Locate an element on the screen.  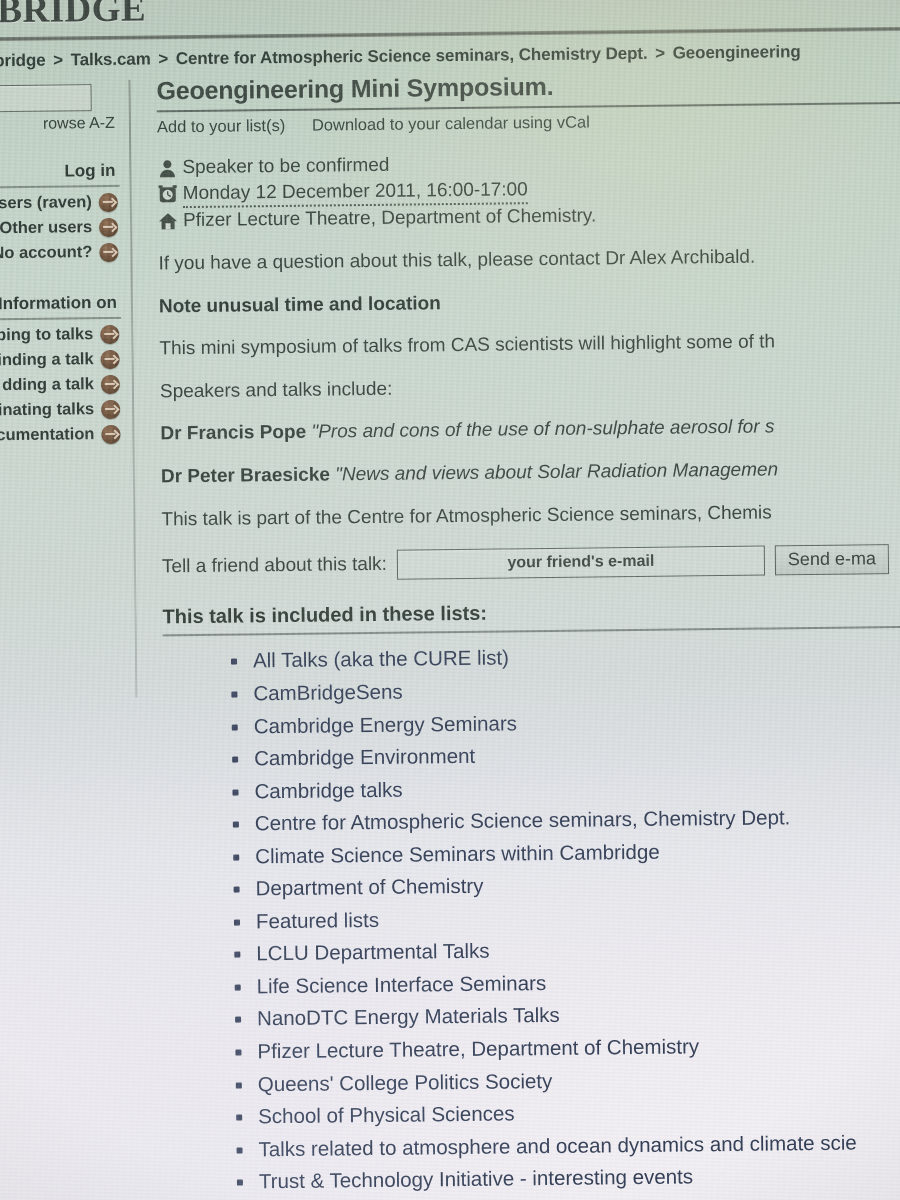
list-item: Cambridge Energy Seminars is located at coordinates (564, 722).